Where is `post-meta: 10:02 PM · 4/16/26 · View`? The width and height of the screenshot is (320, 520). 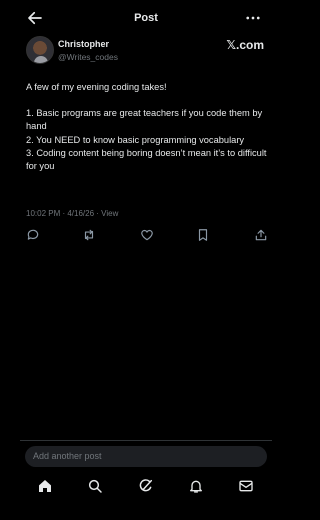 post-meta: 10:02 PM · 4/16/26 · View is located at coordinates (72, 213).